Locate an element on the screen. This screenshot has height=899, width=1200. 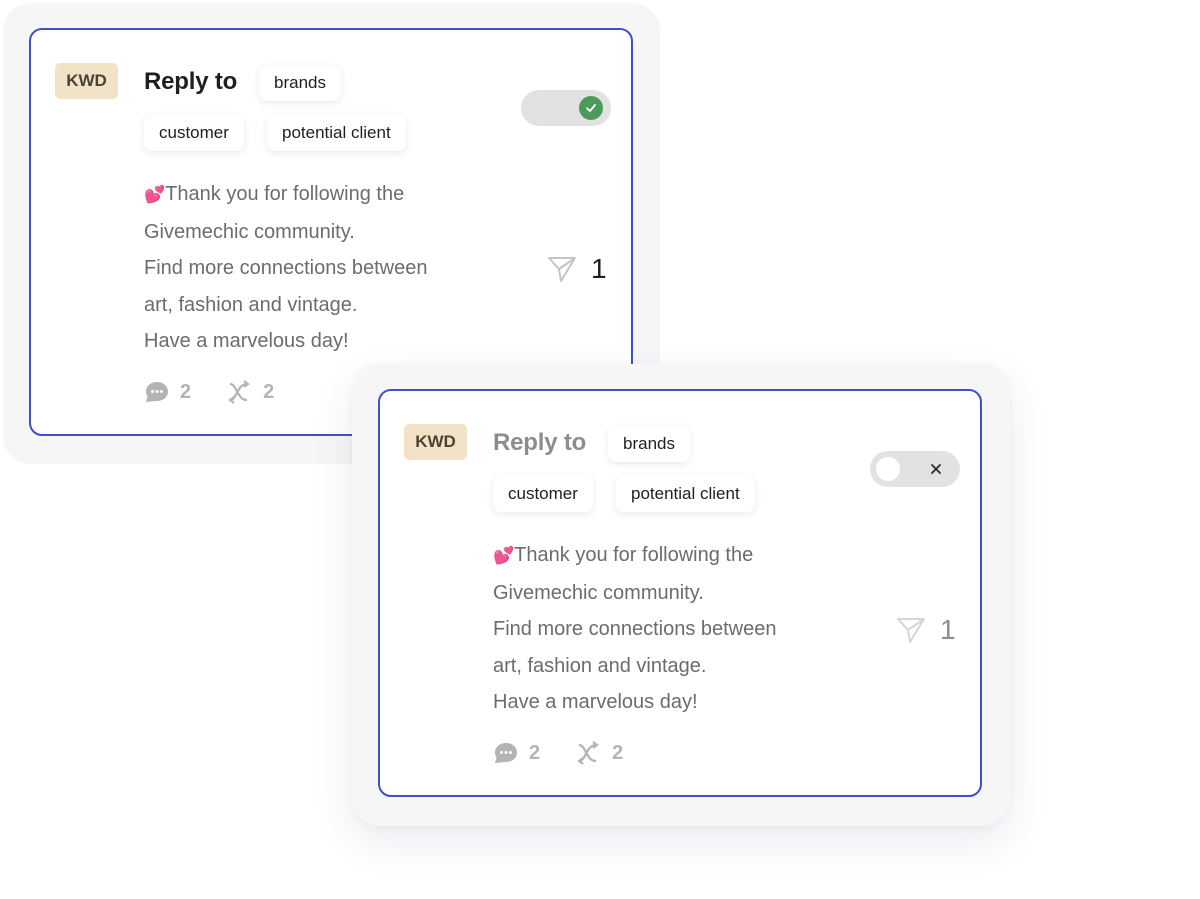
check-icon is located at coordinates (591, 108).